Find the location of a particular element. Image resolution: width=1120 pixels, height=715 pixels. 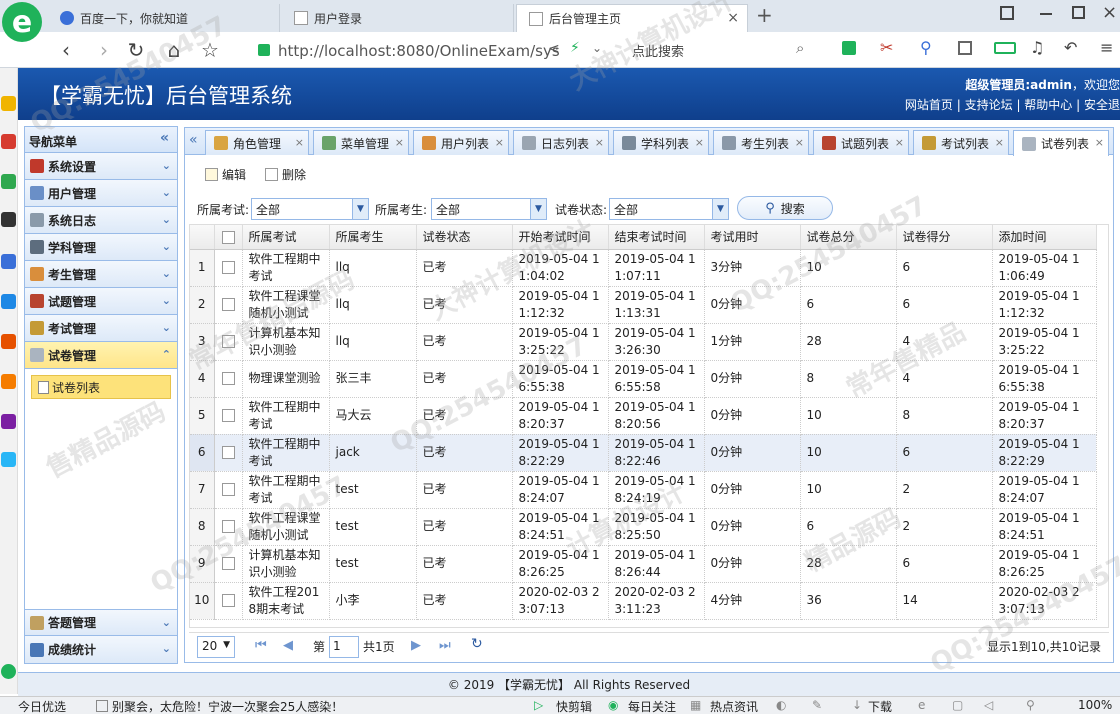

lightning-icon: ⚡ is located at coordinates (575, 48).